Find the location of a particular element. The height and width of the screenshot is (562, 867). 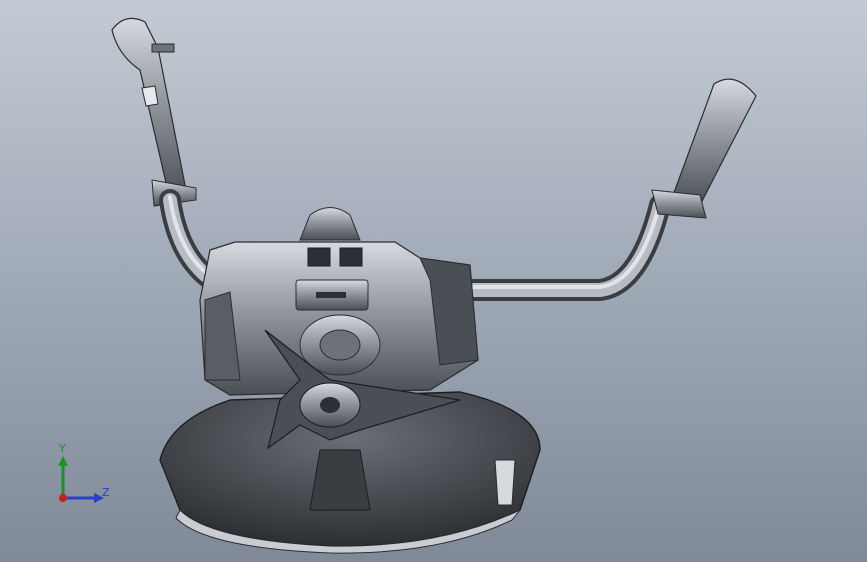

y-axis-arrow is located at coordinates (63, 461).